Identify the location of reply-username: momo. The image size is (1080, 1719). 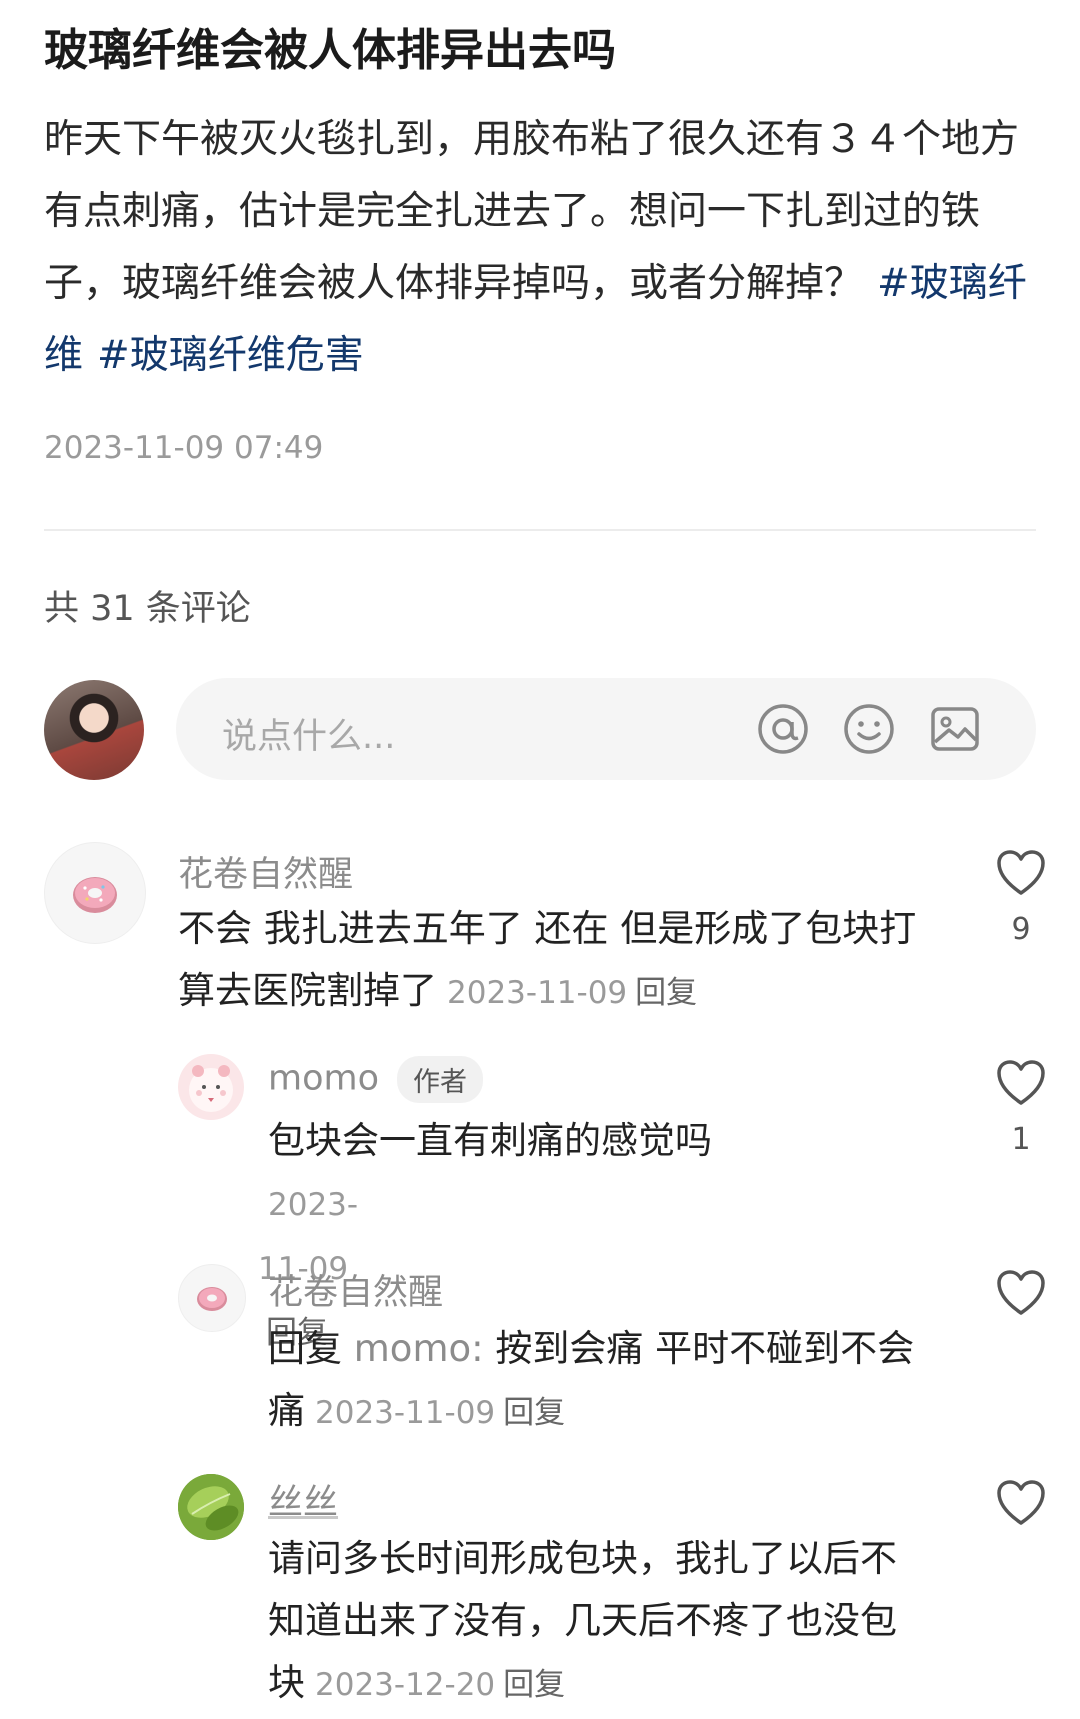
(323, 1079).